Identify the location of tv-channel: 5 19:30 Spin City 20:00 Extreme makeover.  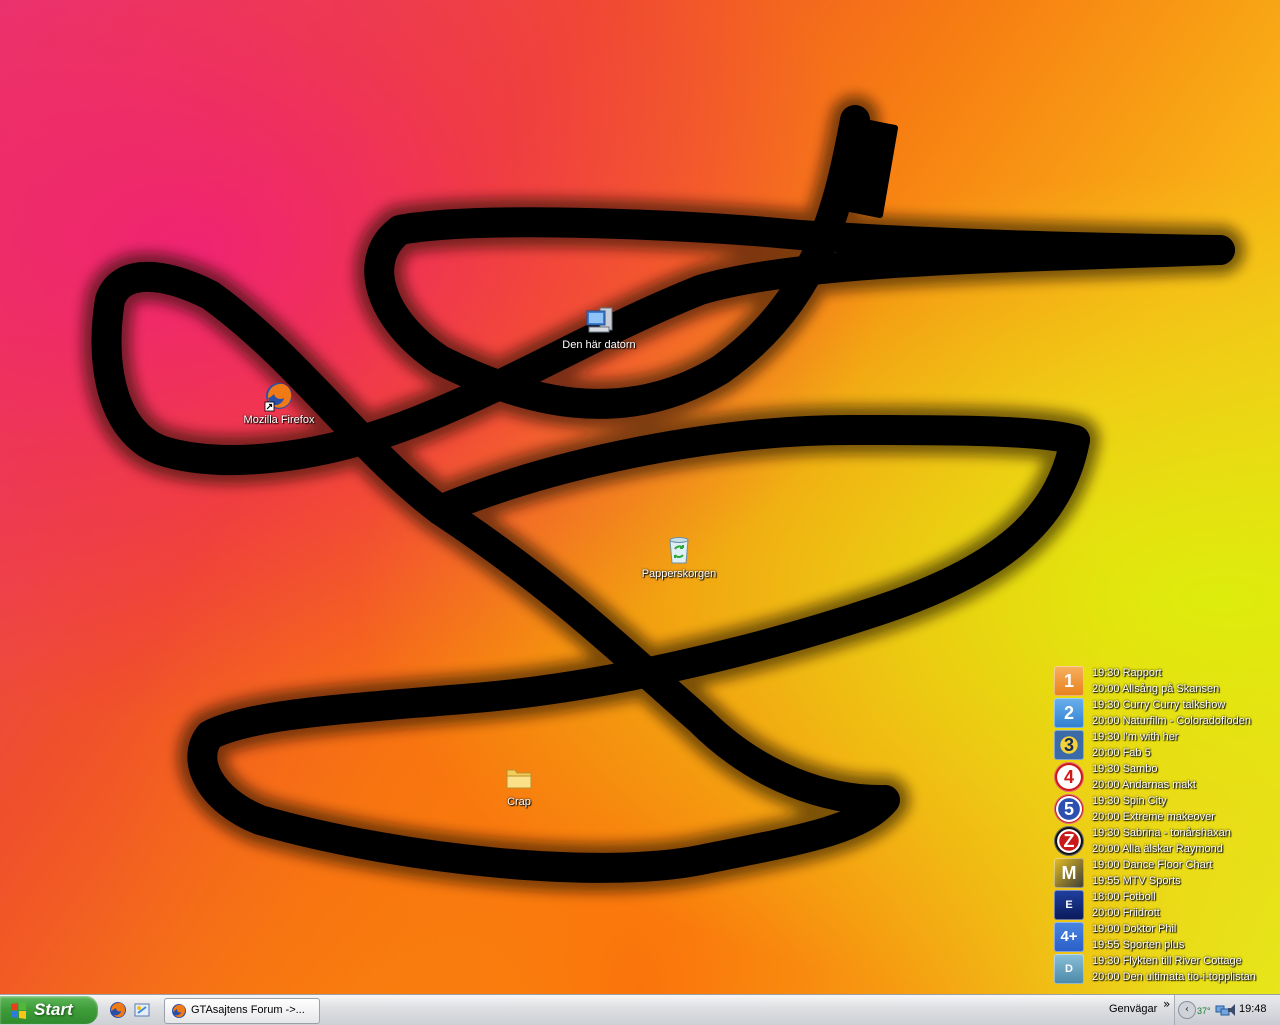
(1167, 809).